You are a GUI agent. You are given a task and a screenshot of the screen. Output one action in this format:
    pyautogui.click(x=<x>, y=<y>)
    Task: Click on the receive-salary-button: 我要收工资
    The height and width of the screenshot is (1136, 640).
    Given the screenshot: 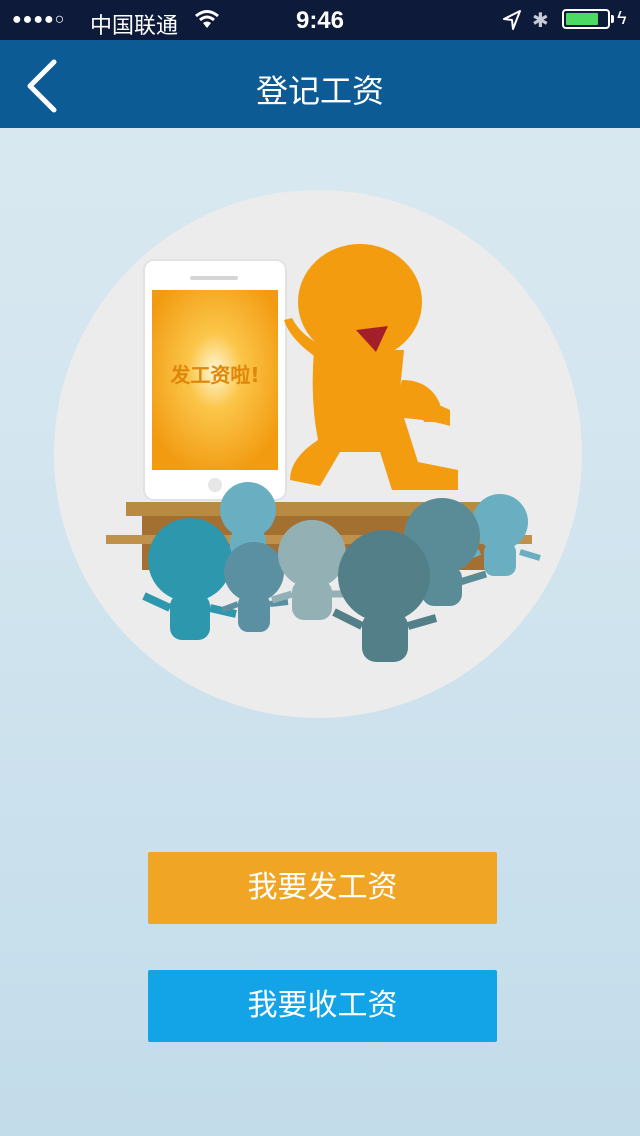 What is the action you would take?
    pyautogui.click(x=322, y=1006)
    